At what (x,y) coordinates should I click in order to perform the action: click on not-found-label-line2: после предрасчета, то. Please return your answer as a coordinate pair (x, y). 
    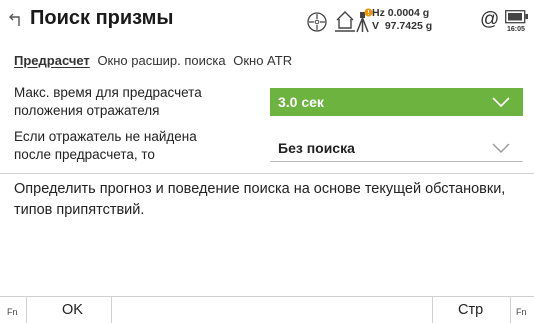
    Looking at the image, I should click on (84, 154).